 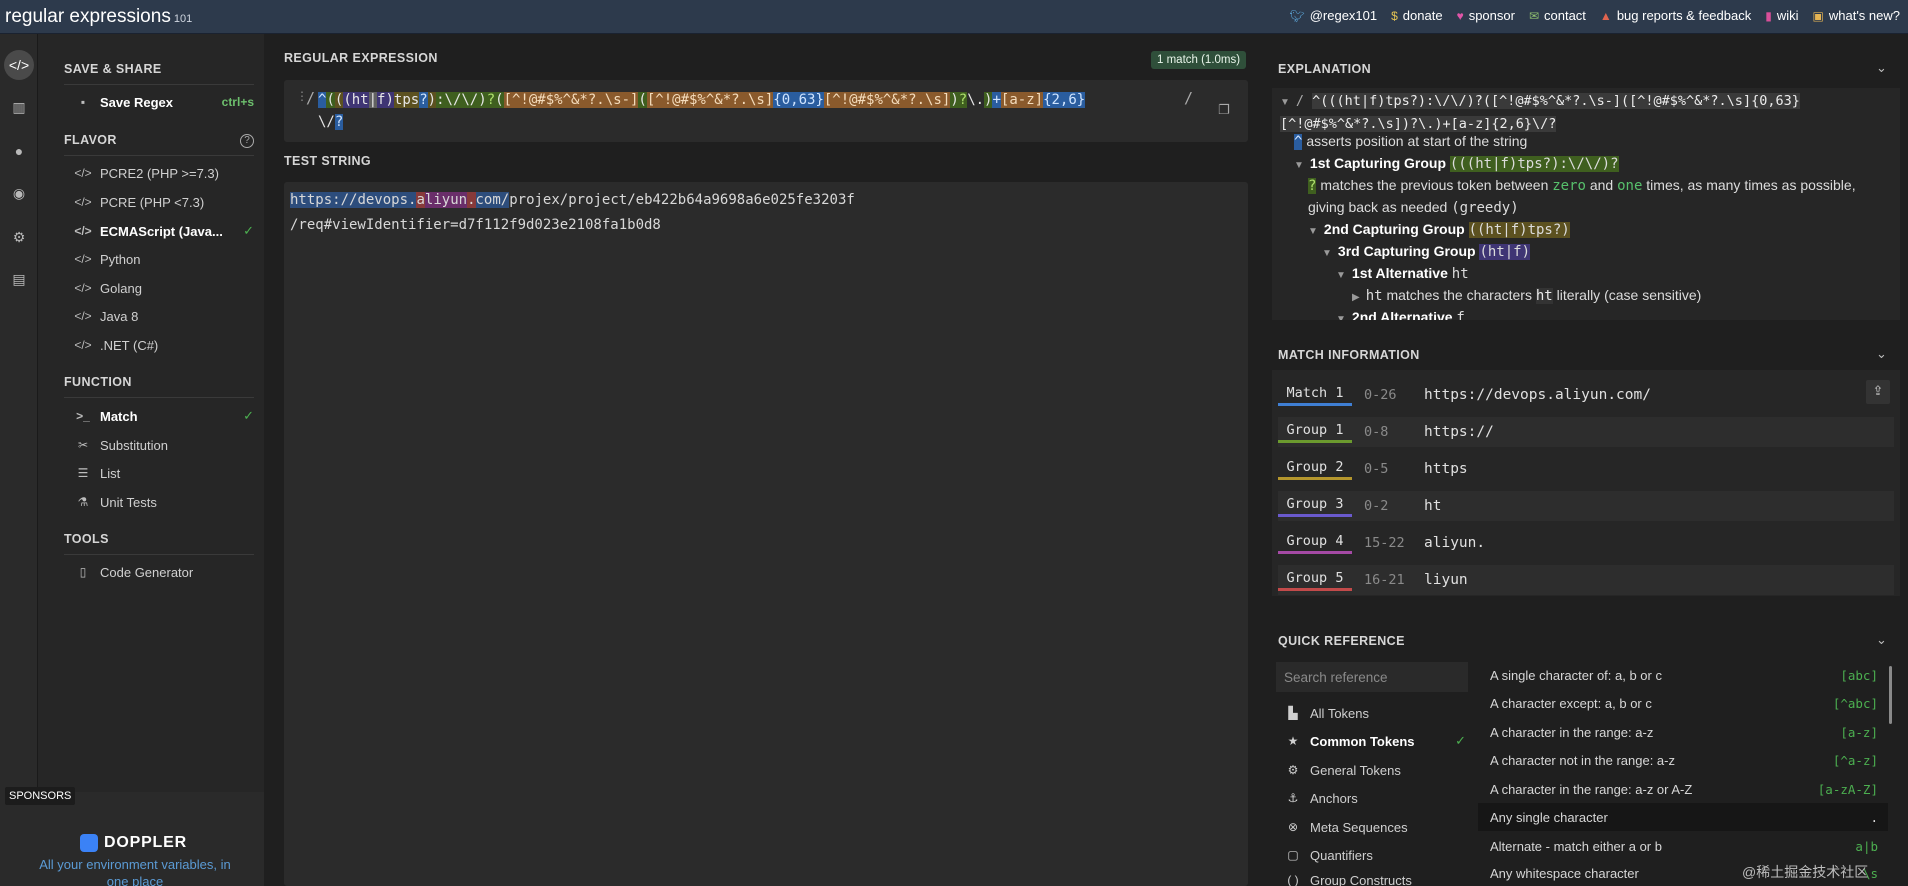 I want to click on watermark: @稀土掘金技术社区, so click(x=1805, y=872).